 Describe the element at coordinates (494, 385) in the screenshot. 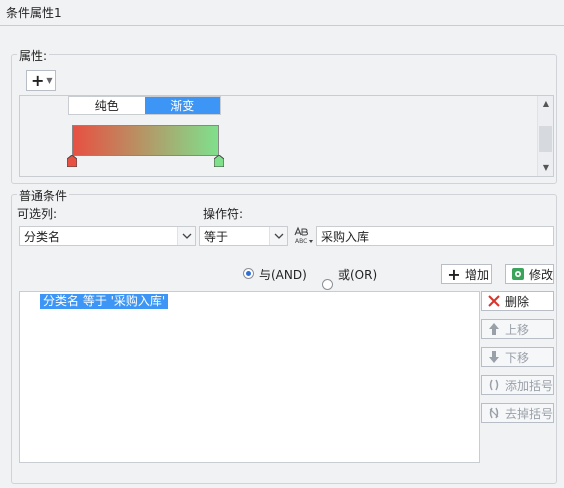

I see `add-bracket-icon` at that location.